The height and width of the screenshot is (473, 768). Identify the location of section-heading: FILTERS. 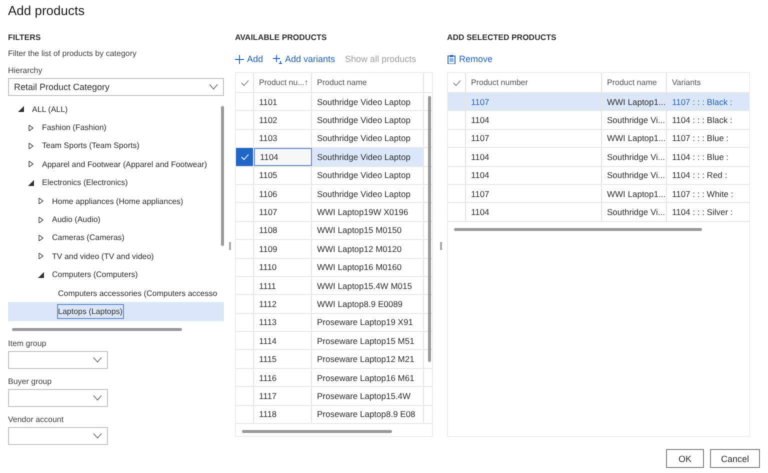
(25, 38).